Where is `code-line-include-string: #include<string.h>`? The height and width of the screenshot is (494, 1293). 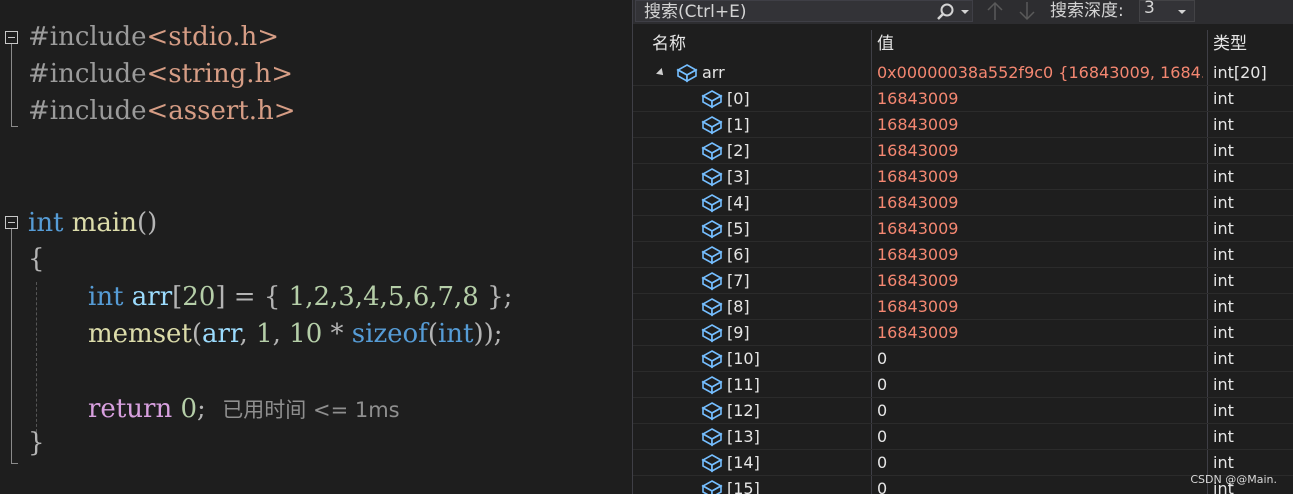
code-line-include-string: #include<string.h> is located at coordinates (160, 74).